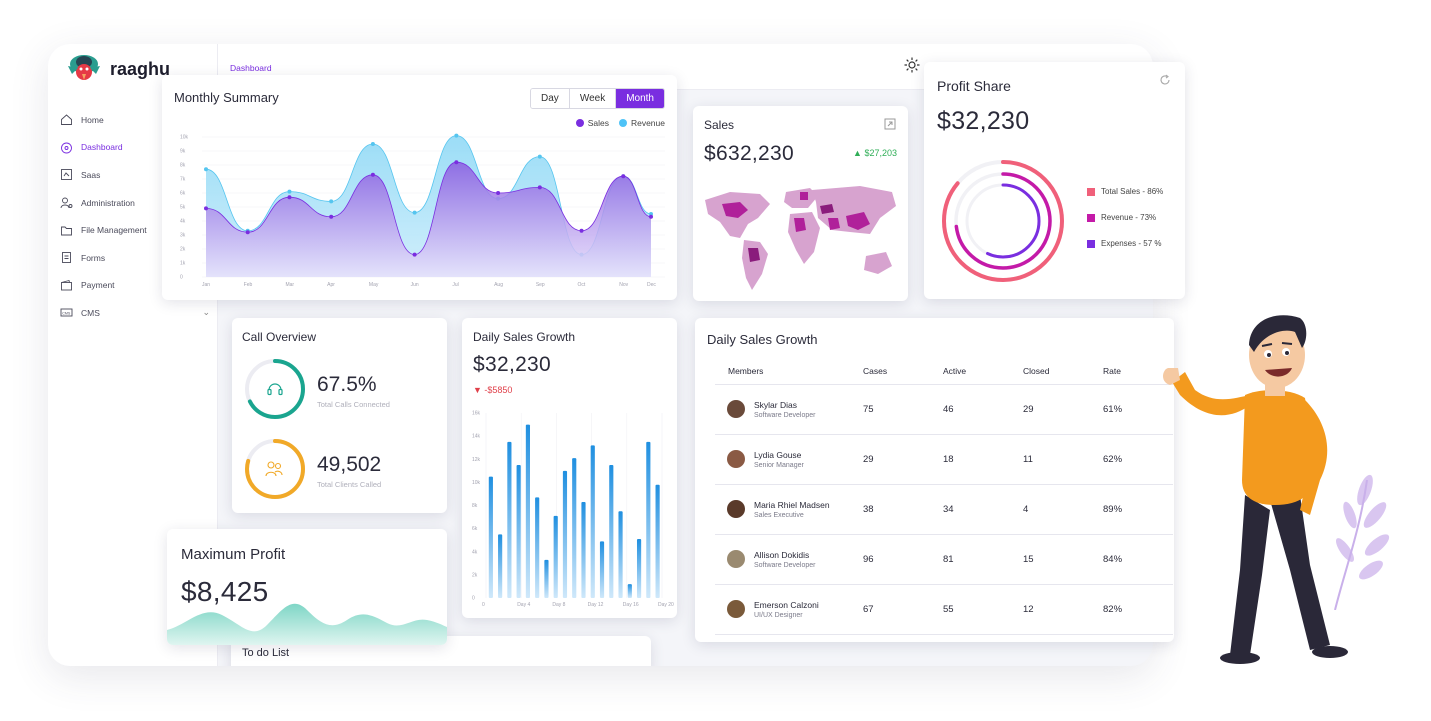 The image size is (1431, 721). I want to click on wallet-icon, so click(66, 285).